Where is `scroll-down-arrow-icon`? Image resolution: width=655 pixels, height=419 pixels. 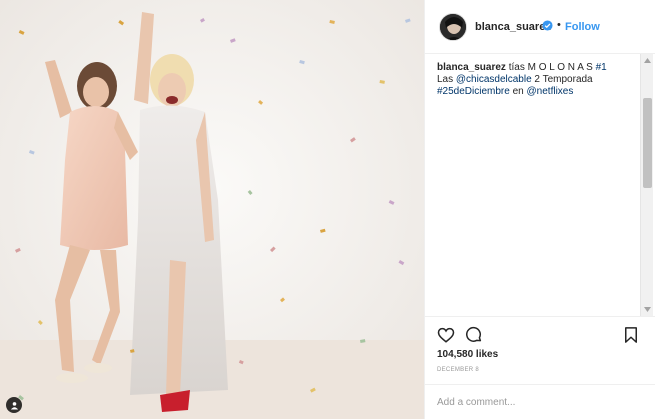 scroll-down-arrow-icon is located at coordinates (647, 309).